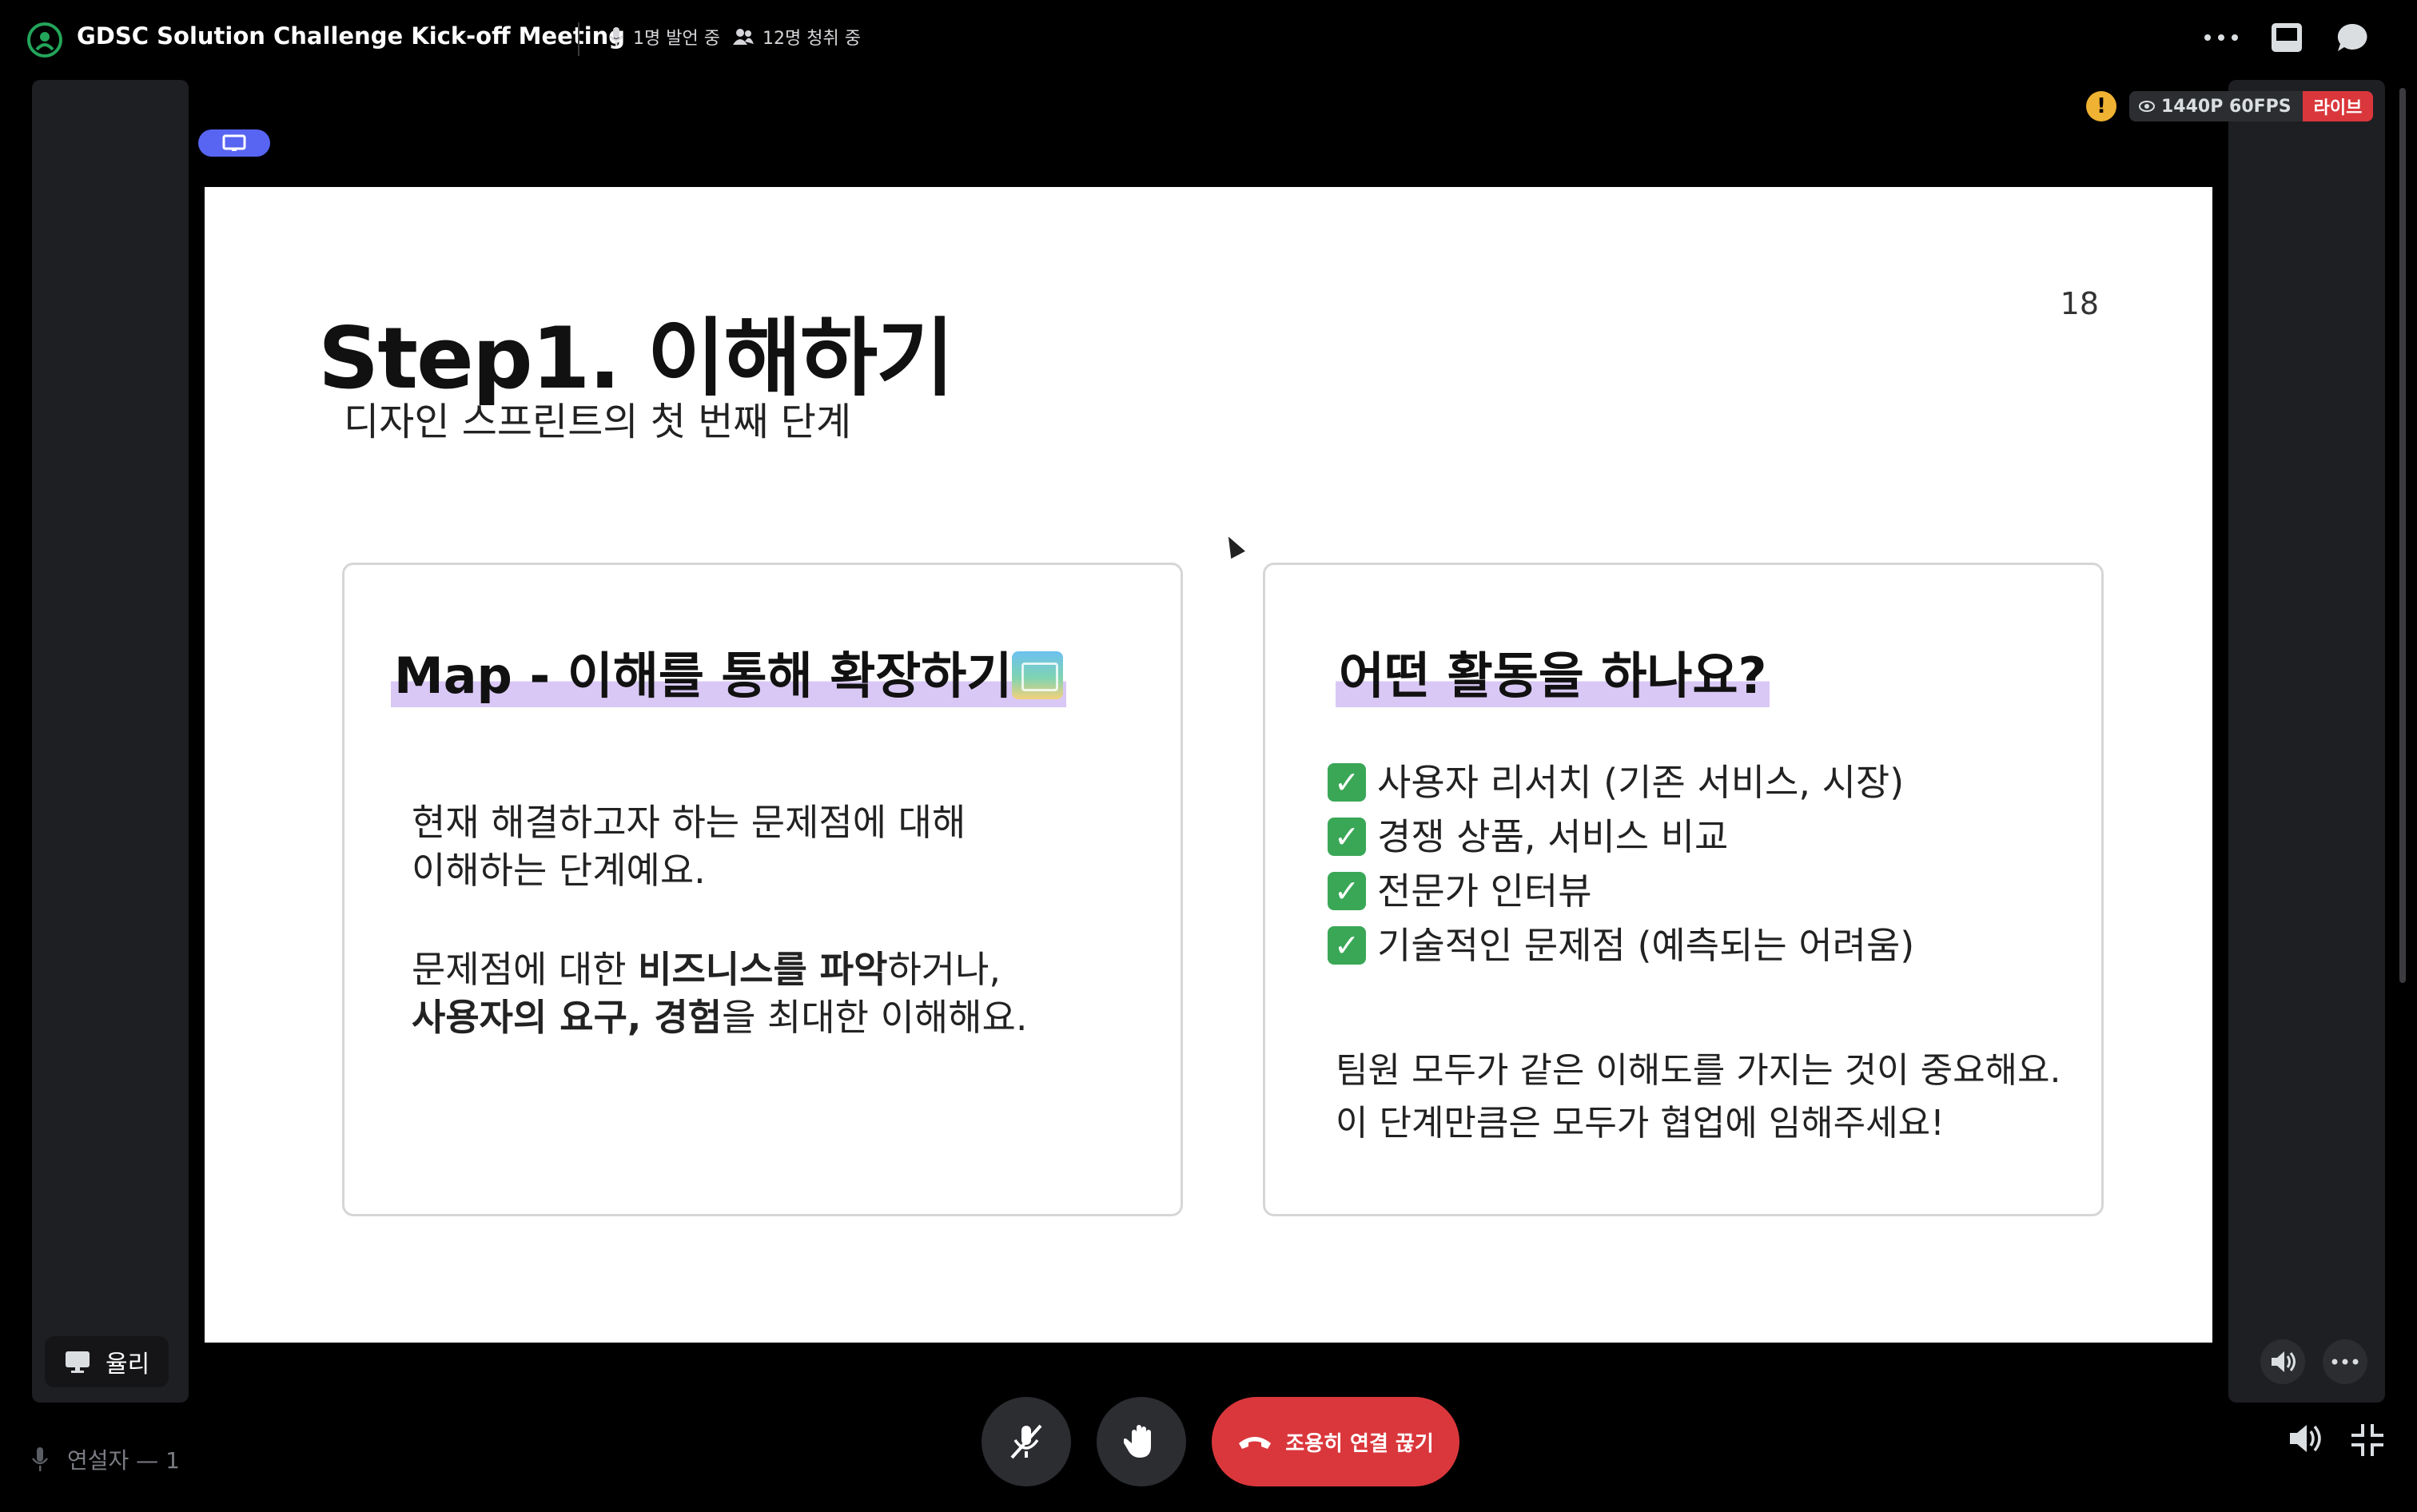 Image resolution: width=2417 pixels, height=1512 pixels. I want to click on checklist-item: ✓ 경쟁 상품, 서비스 비교, so click(1621, 837).